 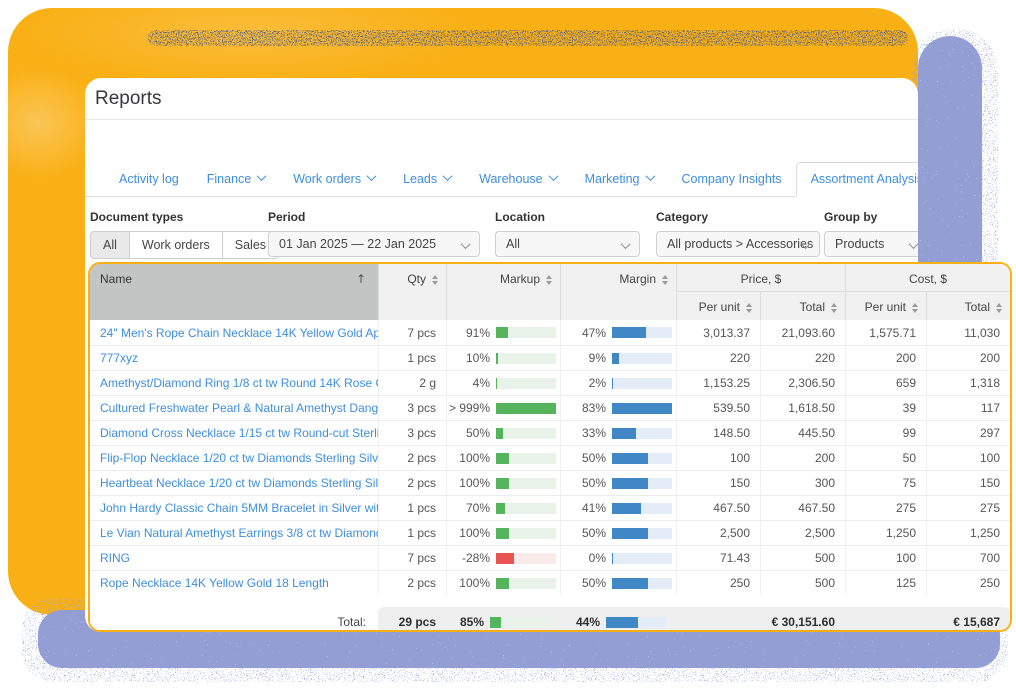 What do you see at coordinates (760, 618) in the screenshot?
I see `total-price: € 30,151.60` at bounding box center [760, 618].